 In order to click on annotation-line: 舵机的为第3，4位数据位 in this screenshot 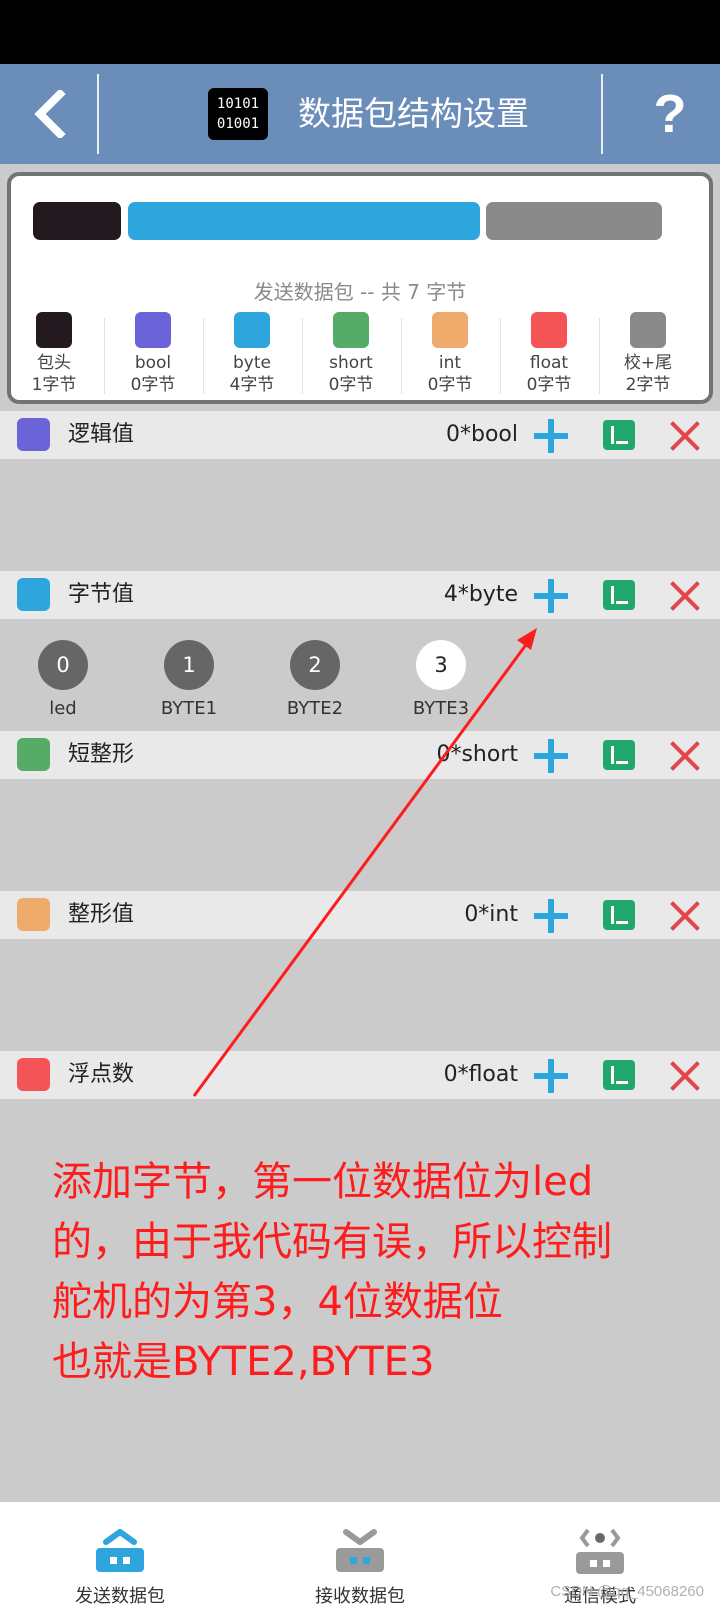, I will do `click(277, 1302)`.